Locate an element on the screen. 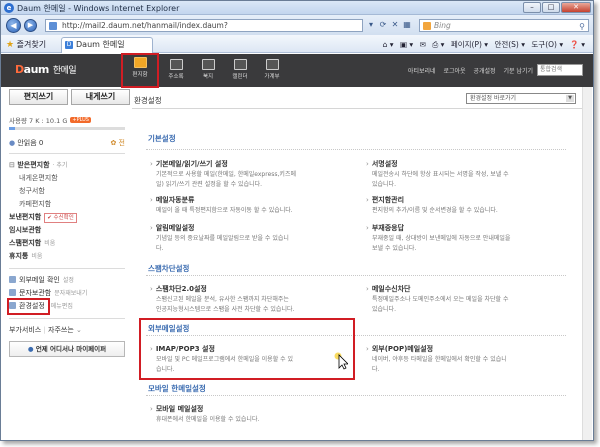  compat-icon: ▾ is located at coordinates (371, 25).